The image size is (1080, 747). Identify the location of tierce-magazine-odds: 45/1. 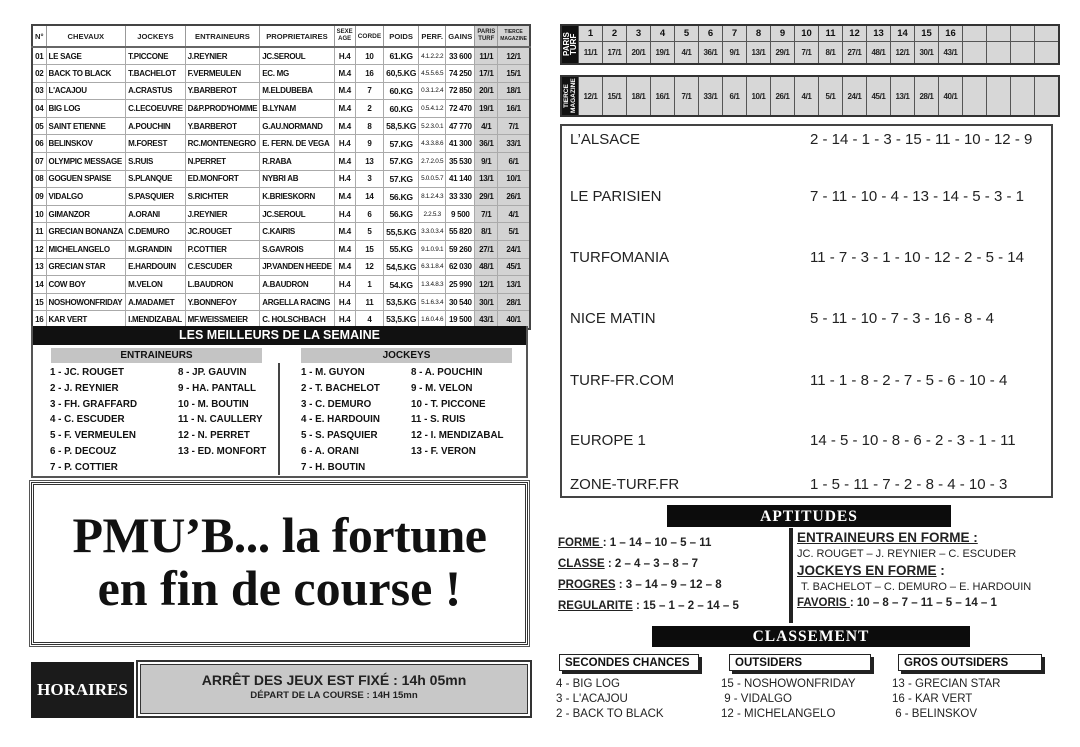
(878, 96).